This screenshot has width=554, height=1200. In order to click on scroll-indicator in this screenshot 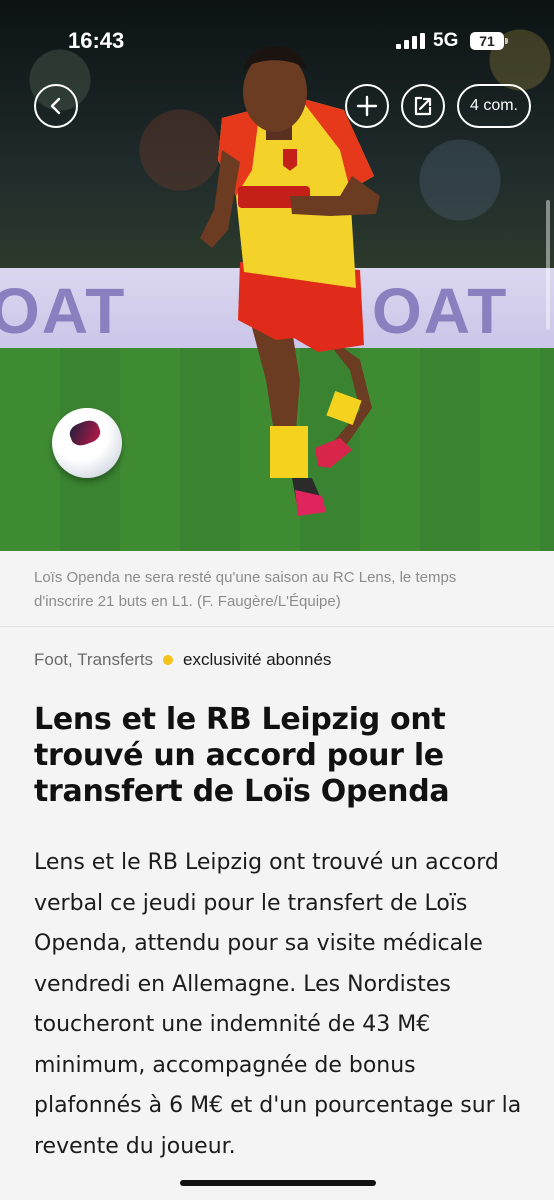, I will do `click(548, 265)`.